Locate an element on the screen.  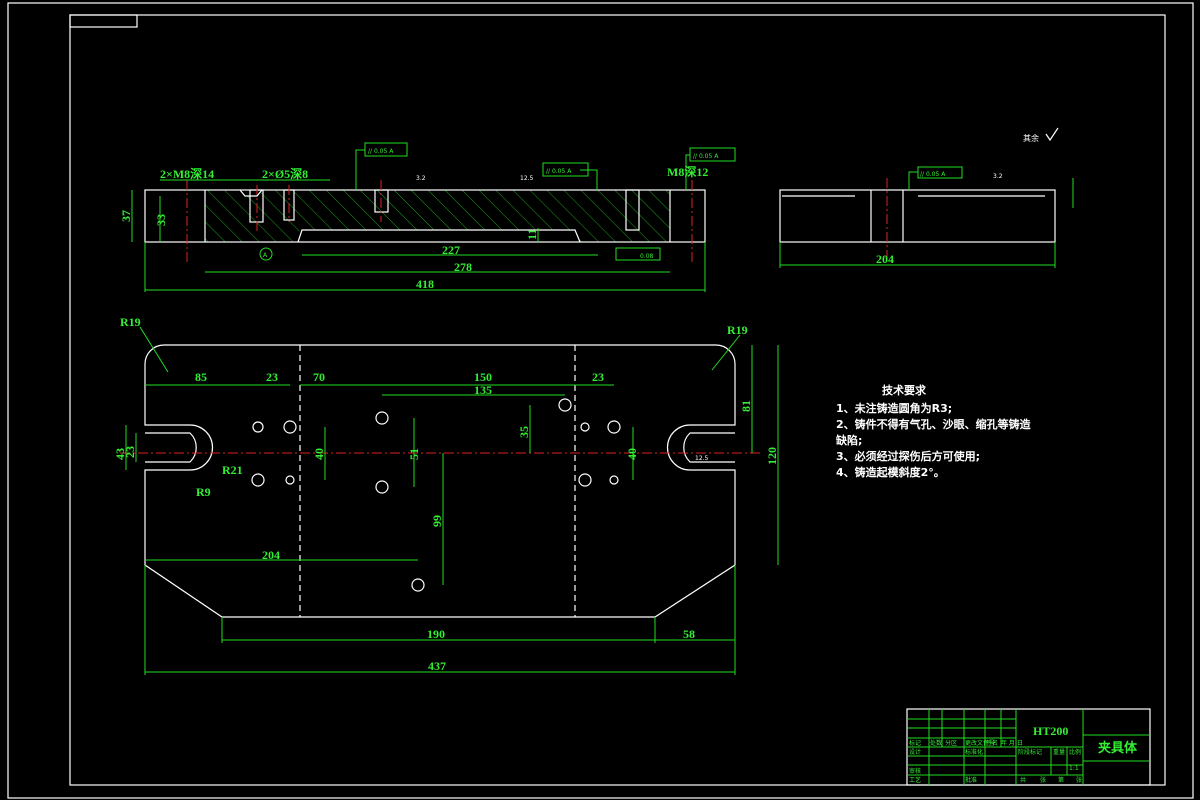
dim-r9: R9 is located at coordinates (203, 492).